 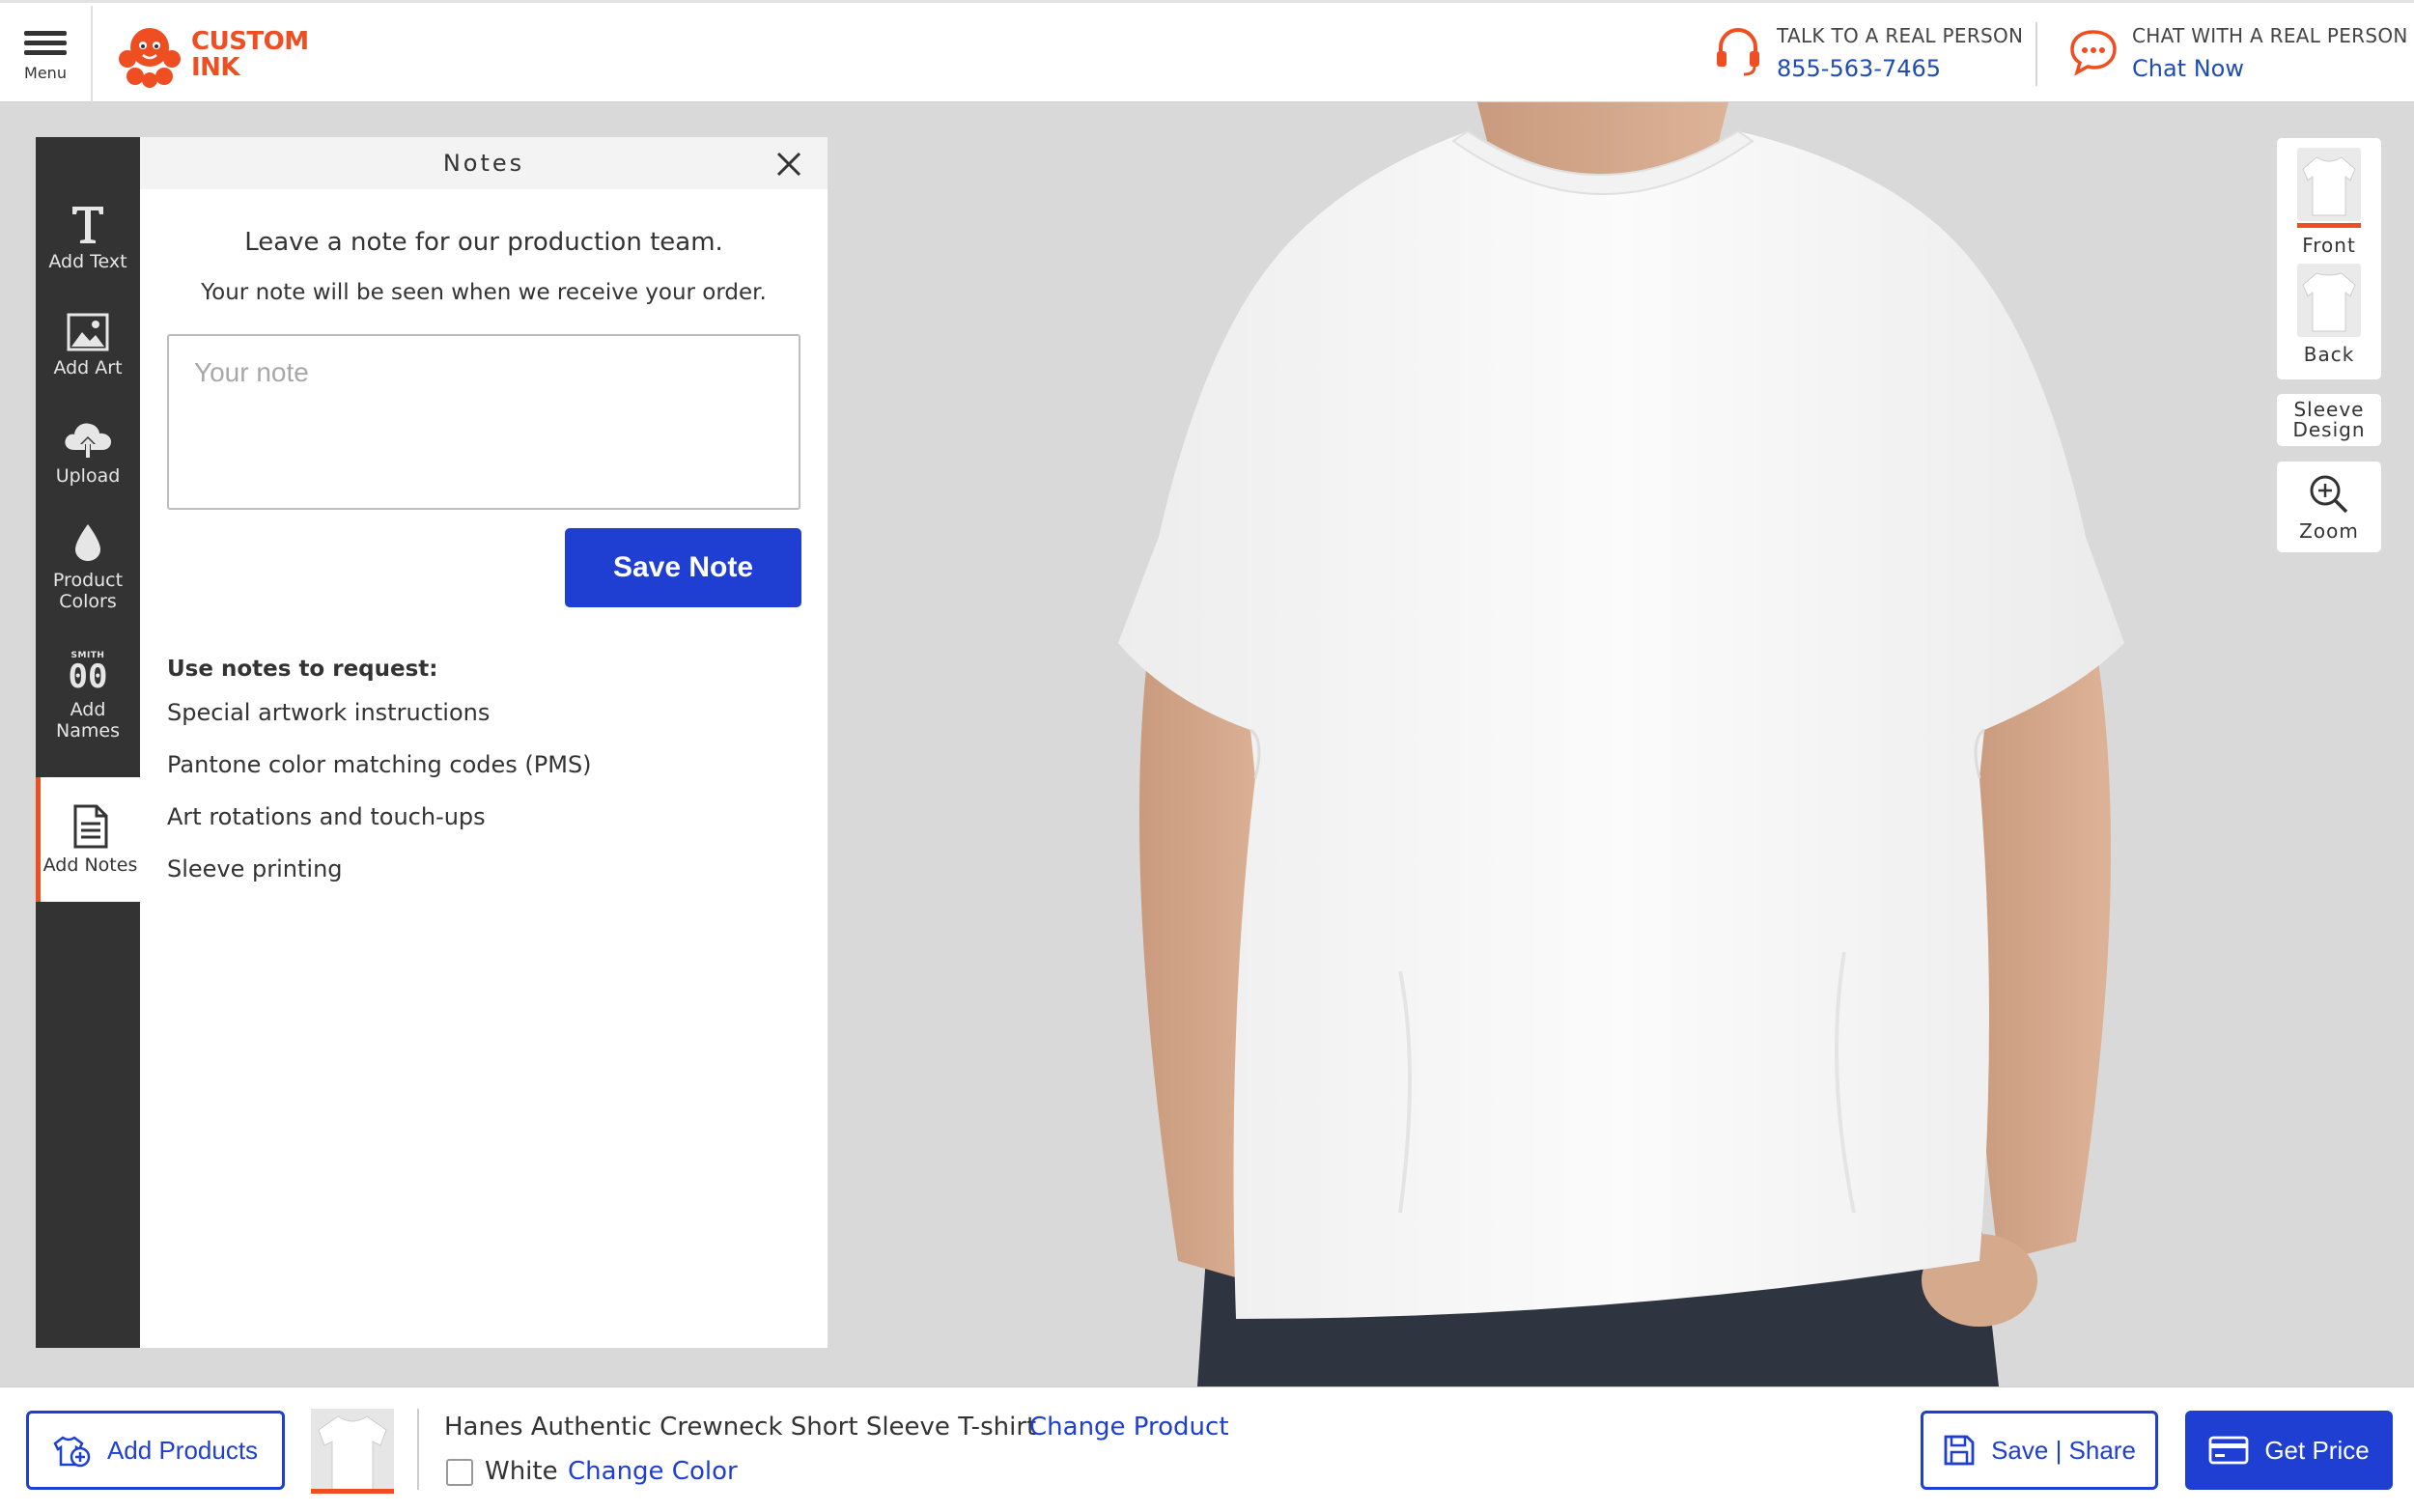 I want to click on add-text-tool: Add Text, so click(x=88, y=238).